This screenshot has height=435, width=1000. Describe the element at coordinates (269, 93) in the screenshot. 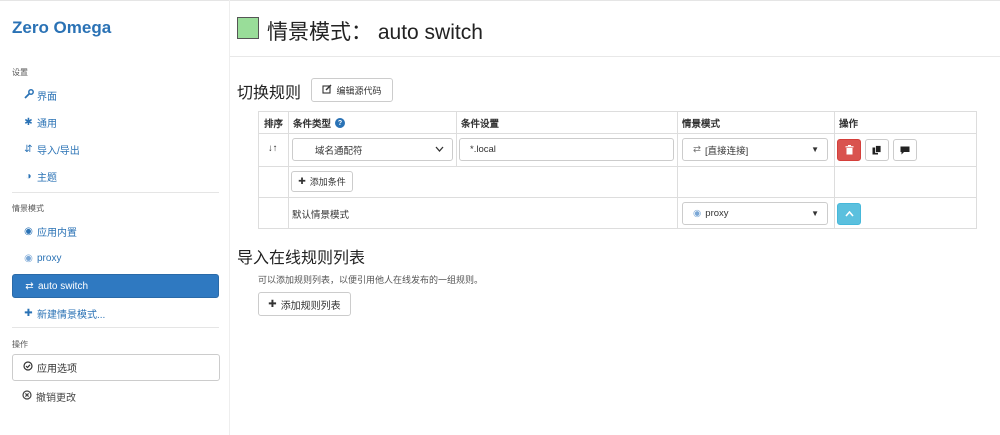

I see `rules-section-title: 切换规则` at that location.